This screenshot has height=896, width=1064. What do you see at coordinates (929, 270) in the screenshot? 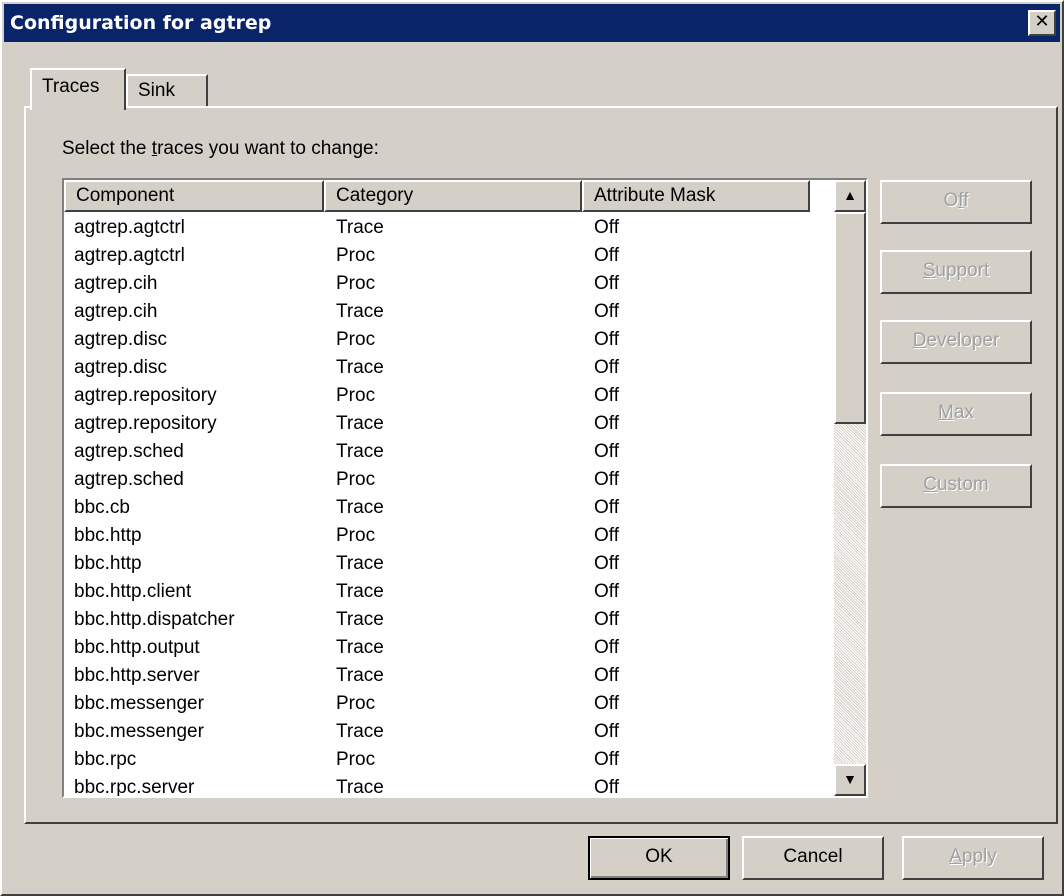
I see `support-button-accesskey: S` at bounding box center [929, 270].